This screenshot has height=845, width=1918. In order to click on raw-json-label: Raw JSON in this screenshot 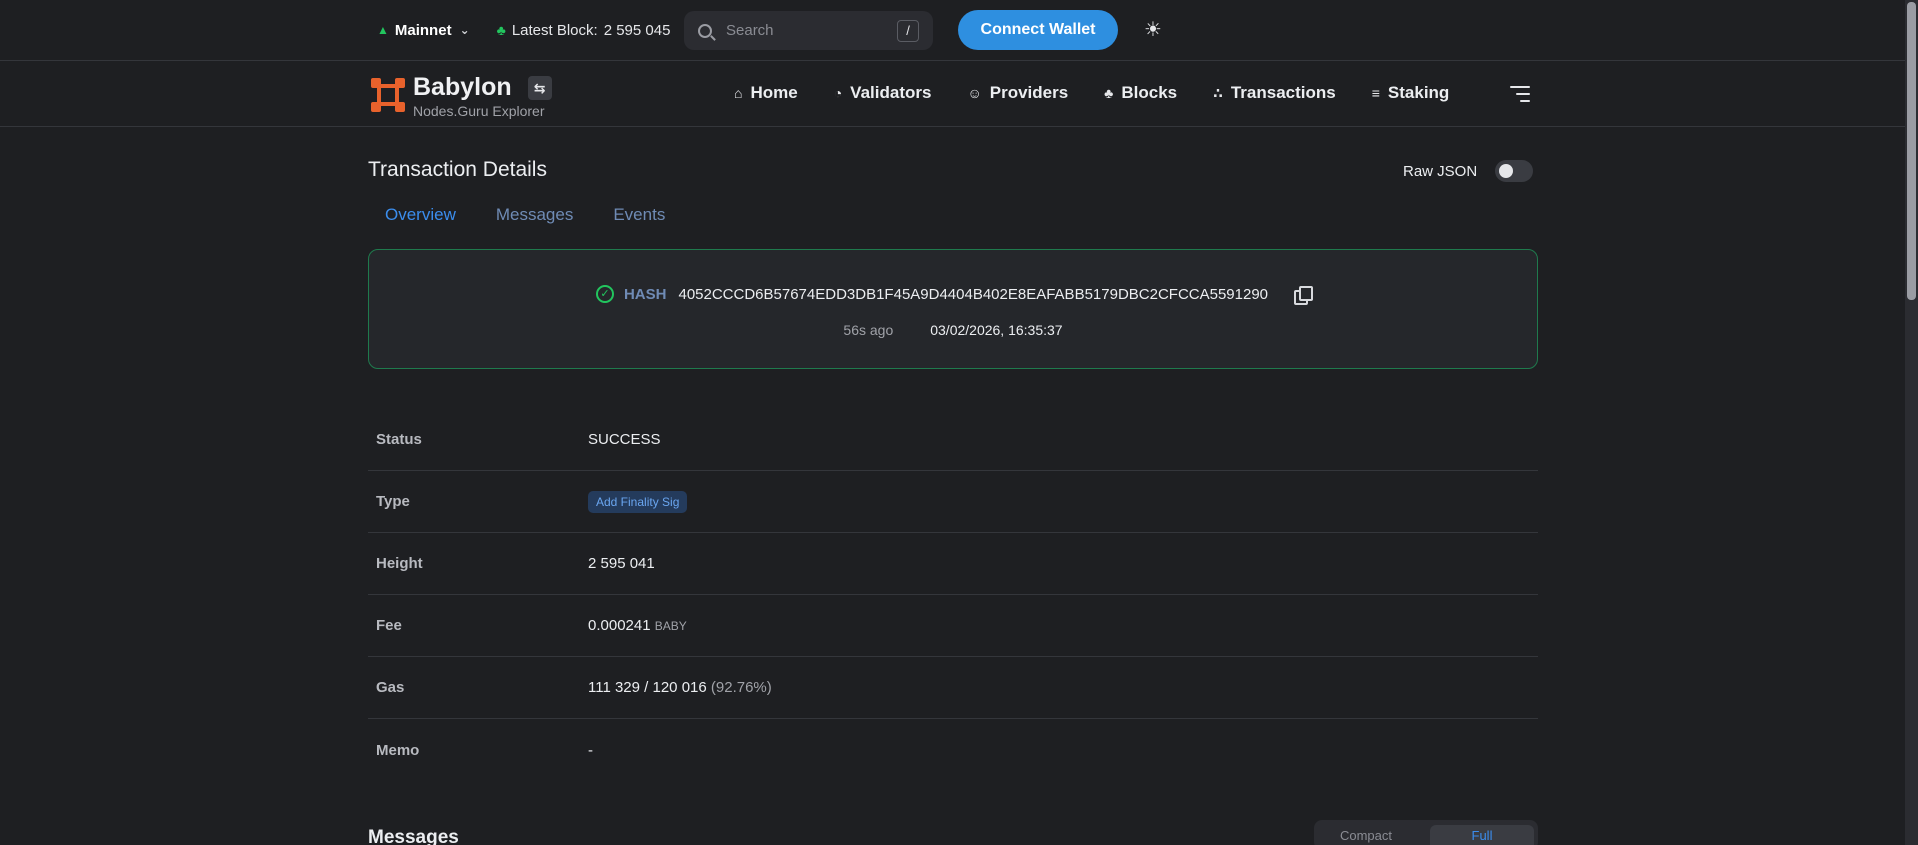, I will do `click(1440, 171)`.